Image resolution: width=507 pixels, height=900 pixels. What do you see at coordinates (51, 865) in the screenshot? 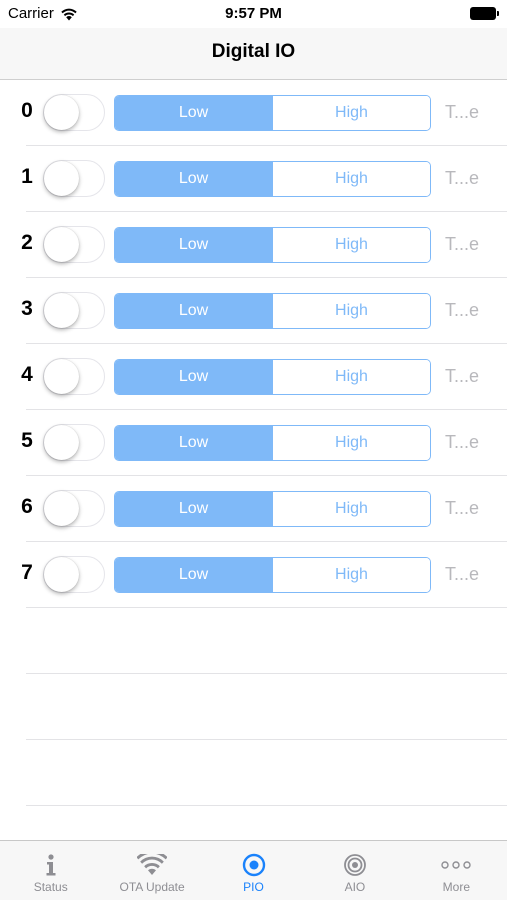
I see `info-icon` at bounding box center [51, 865].